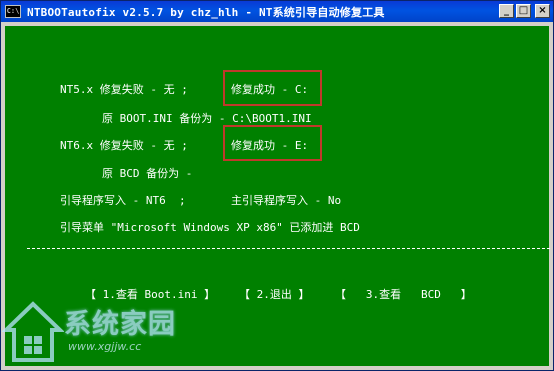 This screenshot has width=554, height=371. I want to click on nt6-backup-path: 原 BCD 备份为 -, so click(147, 173).